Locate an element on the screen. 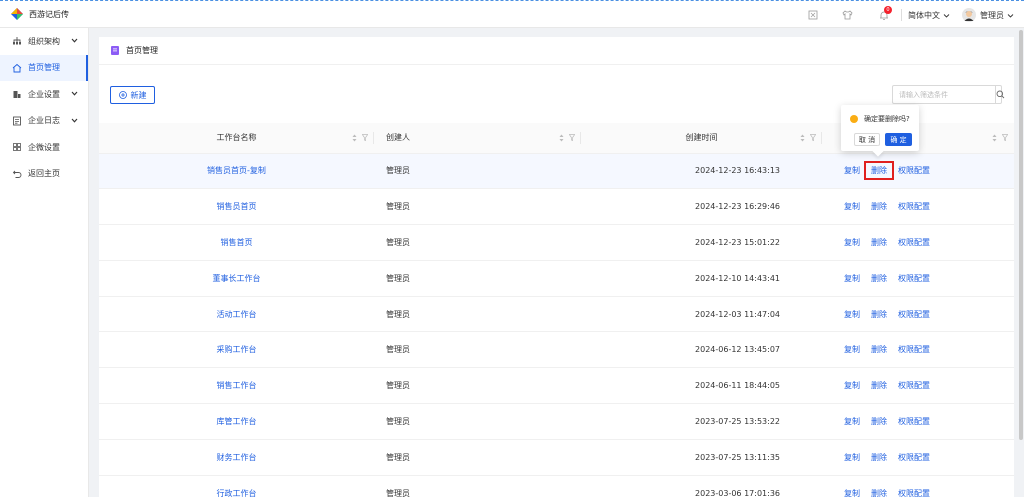  user-name: 管理员 is located at coordinates (992, 15).